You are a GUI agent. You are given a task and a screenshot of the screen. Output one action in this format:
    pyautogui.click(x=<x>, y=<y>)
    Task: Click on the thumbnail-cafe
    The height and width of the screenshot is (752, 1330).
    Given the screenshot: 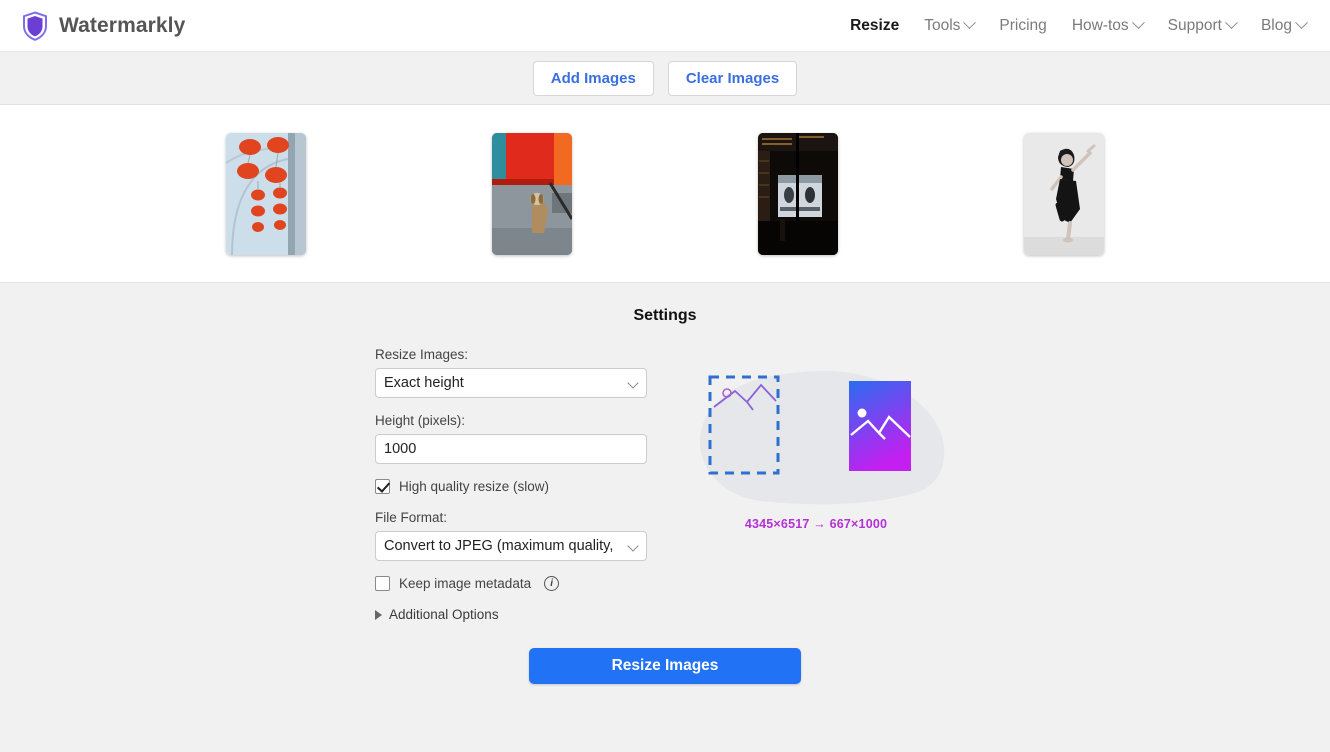 What is the action you would take?
    pyautogui.click(x=798, y=193)
    